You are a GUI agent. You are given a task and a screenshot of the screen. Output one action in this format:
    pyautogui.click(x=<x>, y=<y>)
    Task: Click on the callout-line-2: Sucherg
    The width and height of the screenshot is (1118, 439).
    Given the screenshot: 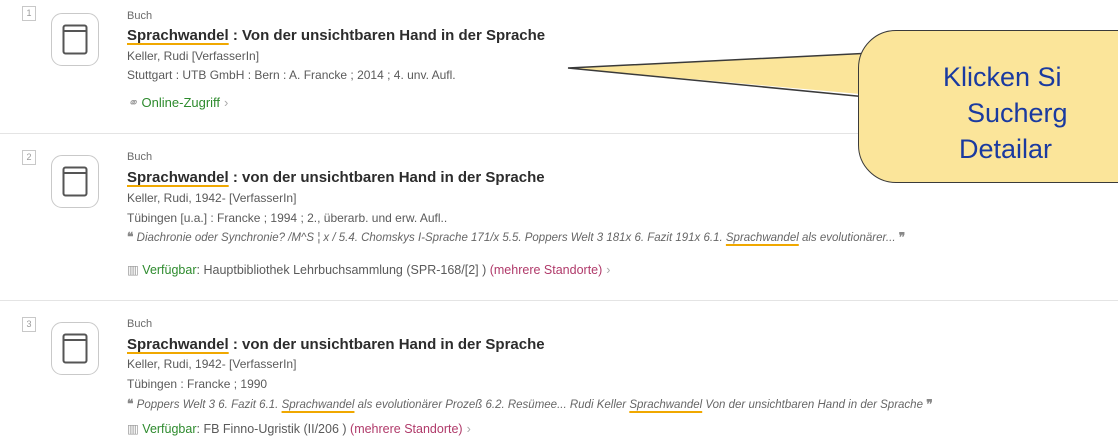 What is the action you would take?
    pyautogui.click(x=1017, y=113)
    